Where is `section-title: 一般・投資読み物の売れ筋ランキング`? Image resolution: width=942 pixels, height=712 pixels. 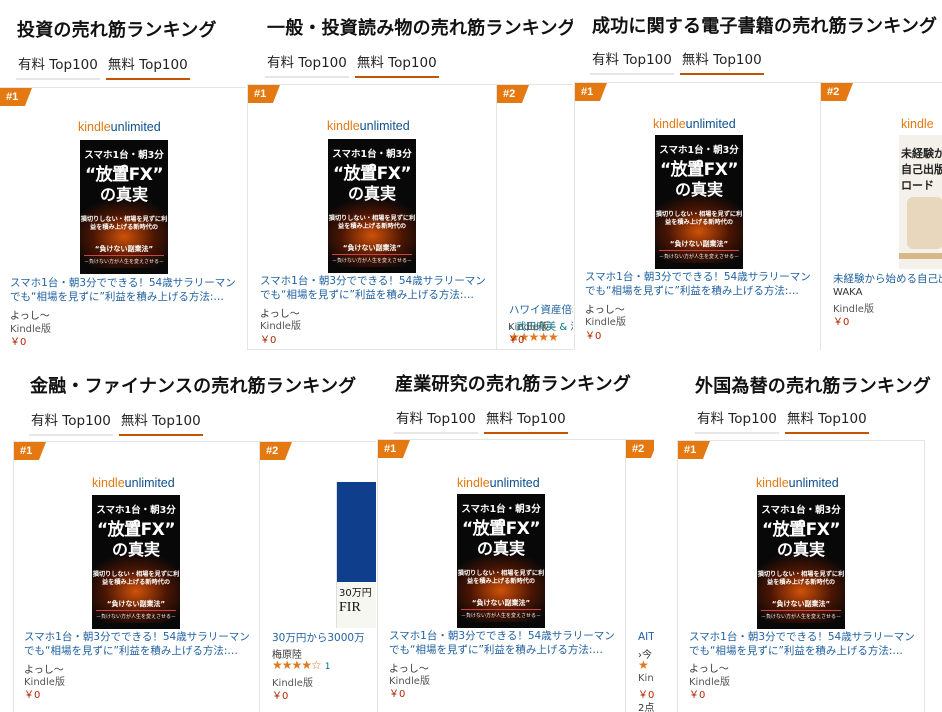 section-title: 一般・投資読み物の売れ筋ランキング is located at coordinates (420, 28).